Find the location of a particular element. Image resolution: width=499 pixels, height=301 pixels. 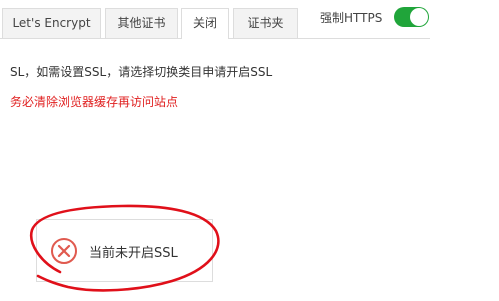

tab-close: 关闭 is located at coordinates (205, 23).